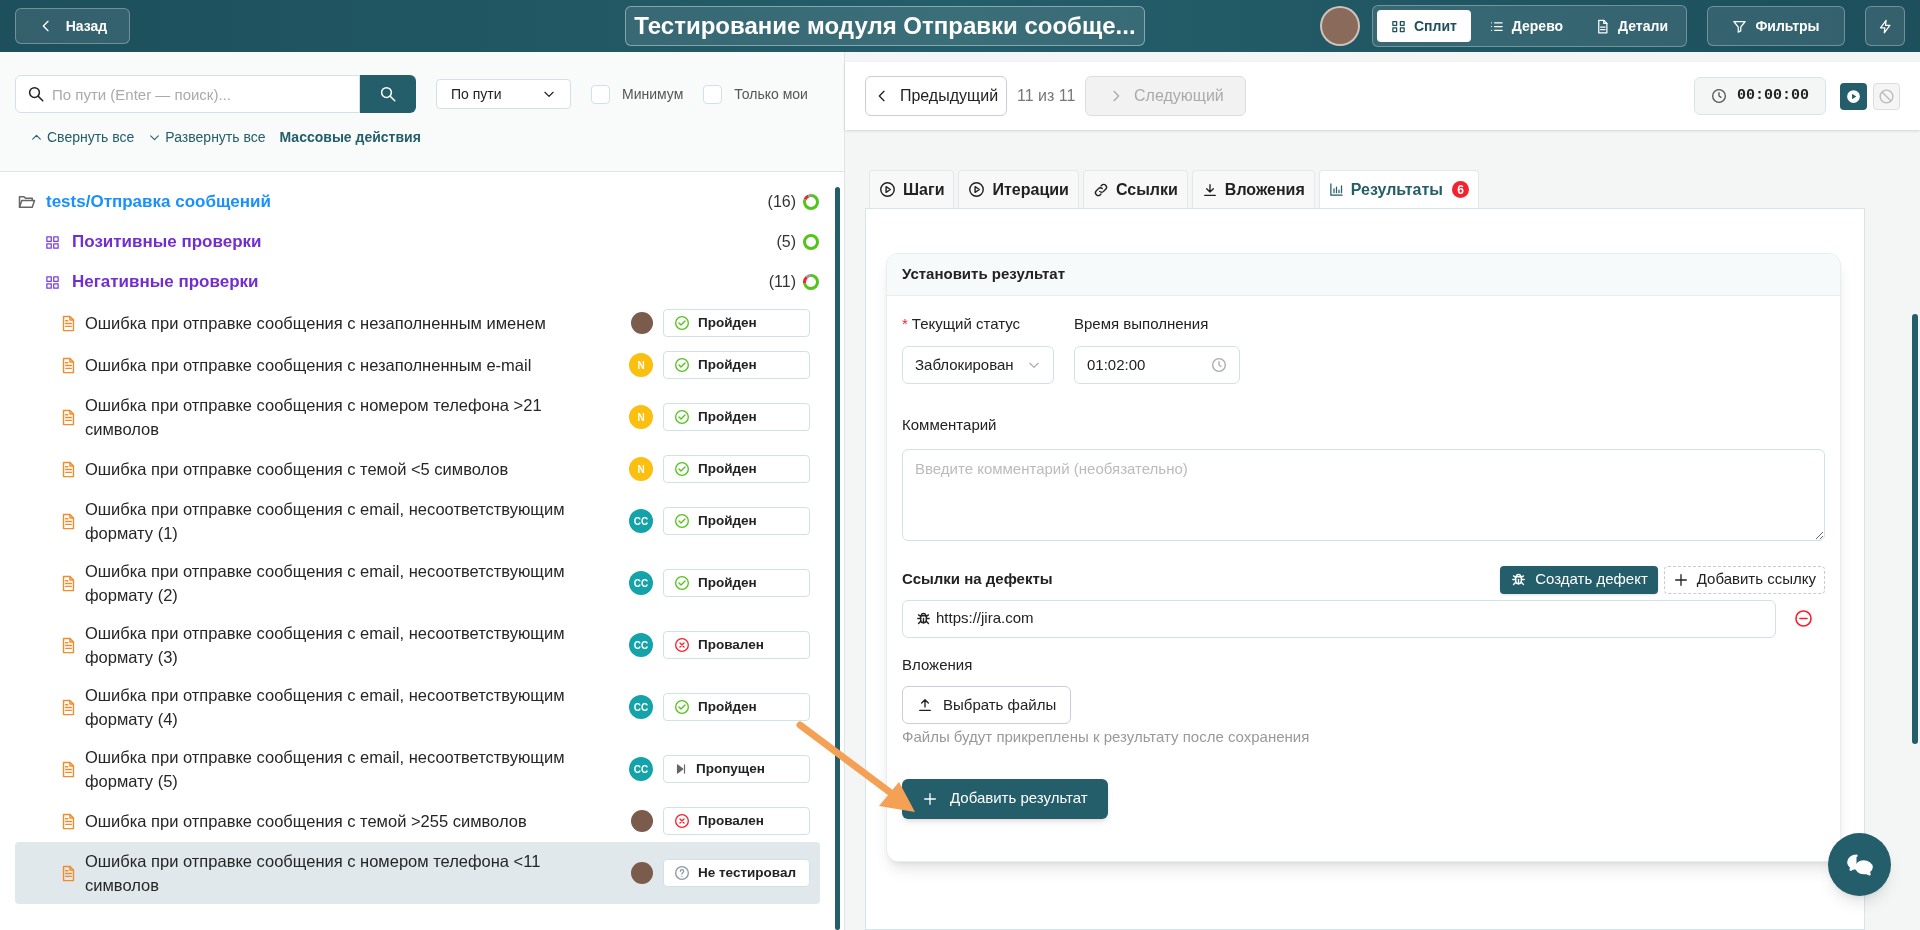  Describe the element at coordinates (1219, 365) in the screenshot. I see `clock-icon` at that location.